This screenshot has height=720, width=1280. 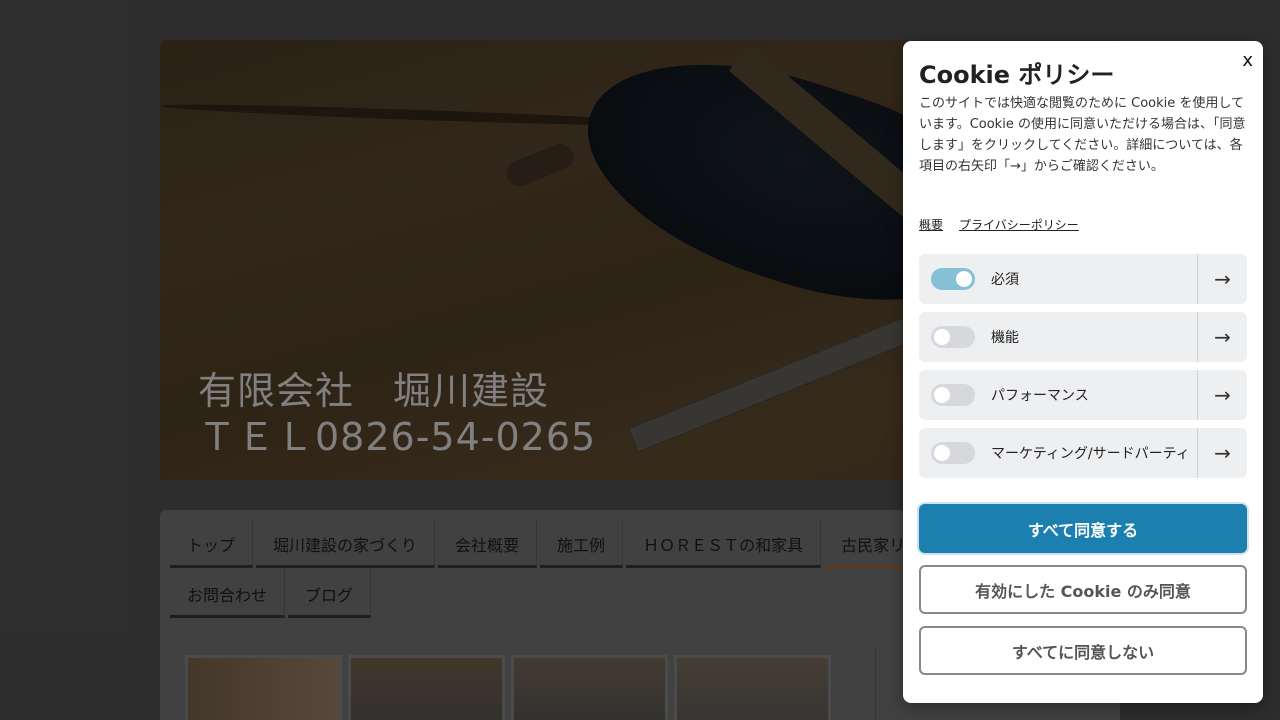 I want to click on required-toggle, so click(x=953, y=279).